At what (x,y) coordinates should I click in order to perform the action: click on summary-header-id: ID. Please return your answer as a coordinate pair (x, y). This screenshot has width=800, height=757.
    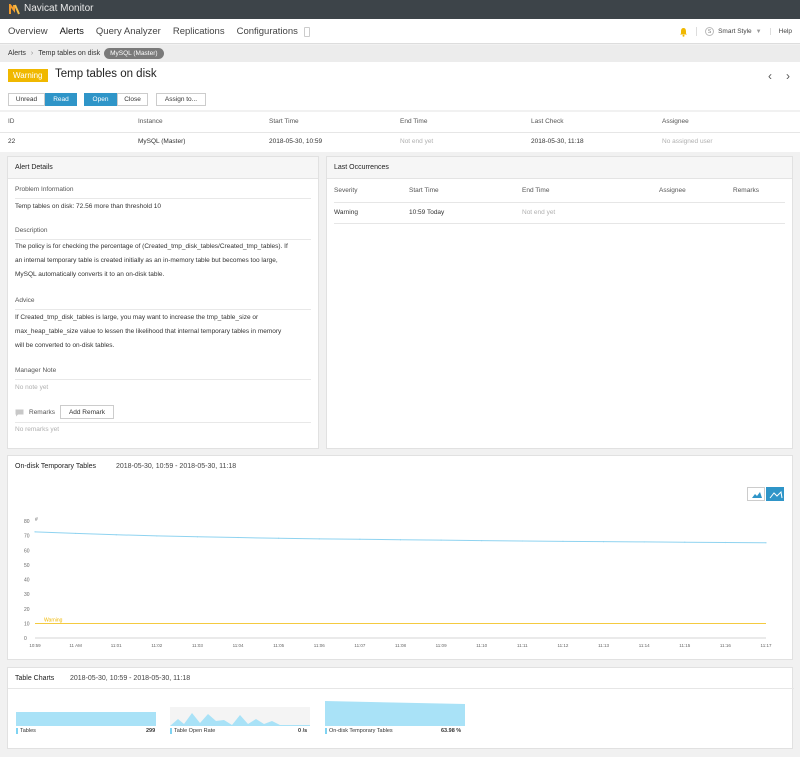
    Looking at the image, I should click on (11, 121).